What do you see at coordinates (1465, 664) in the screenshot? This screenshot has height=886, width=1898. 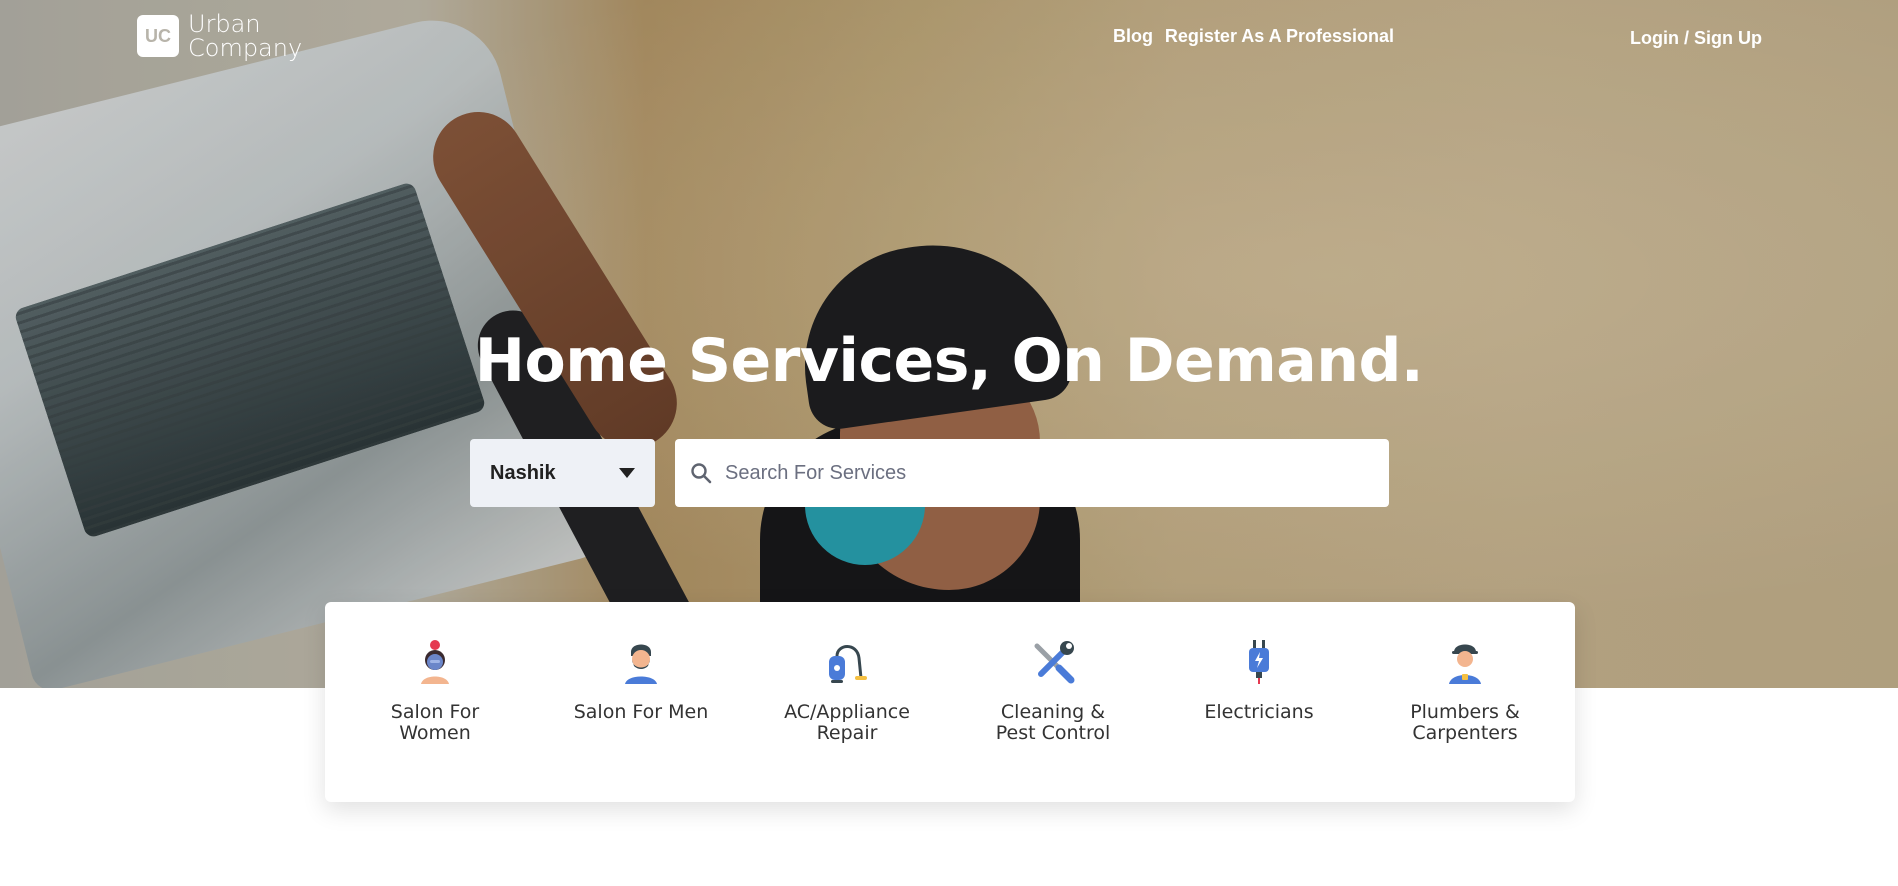 I see `plumber-icon` at bounding box center [1465, 664].